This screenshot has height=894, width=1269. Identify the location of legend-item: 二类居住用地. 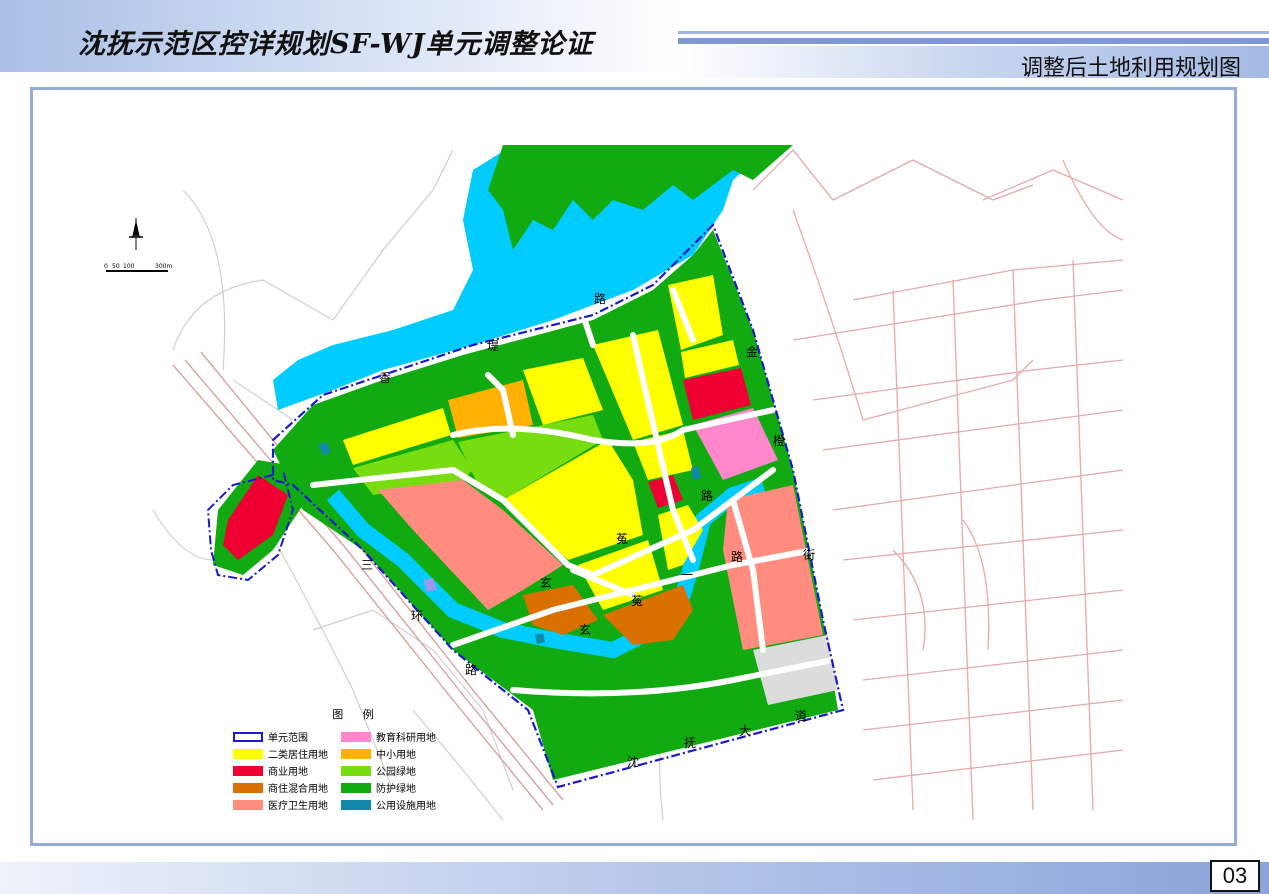
(287, 754).